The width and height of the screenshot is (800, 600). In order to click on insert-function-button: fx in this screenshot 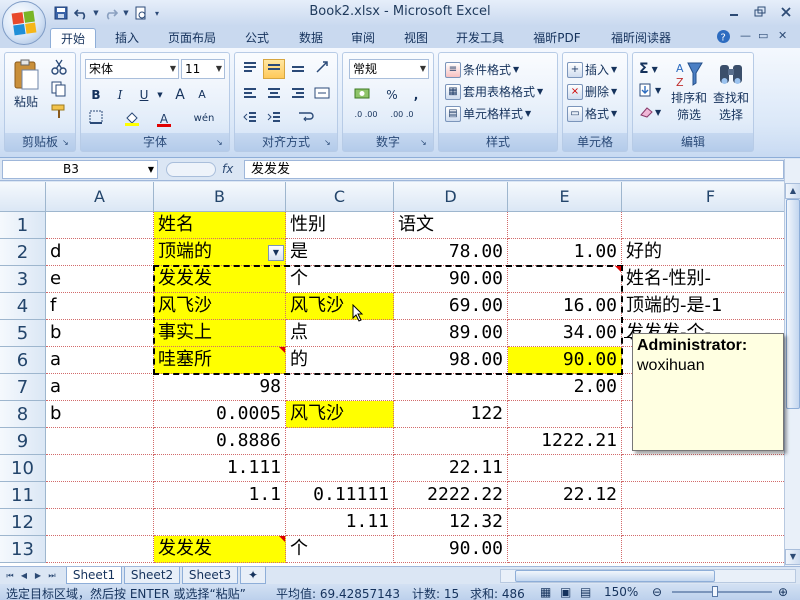, I will do `click(227, 169)`.